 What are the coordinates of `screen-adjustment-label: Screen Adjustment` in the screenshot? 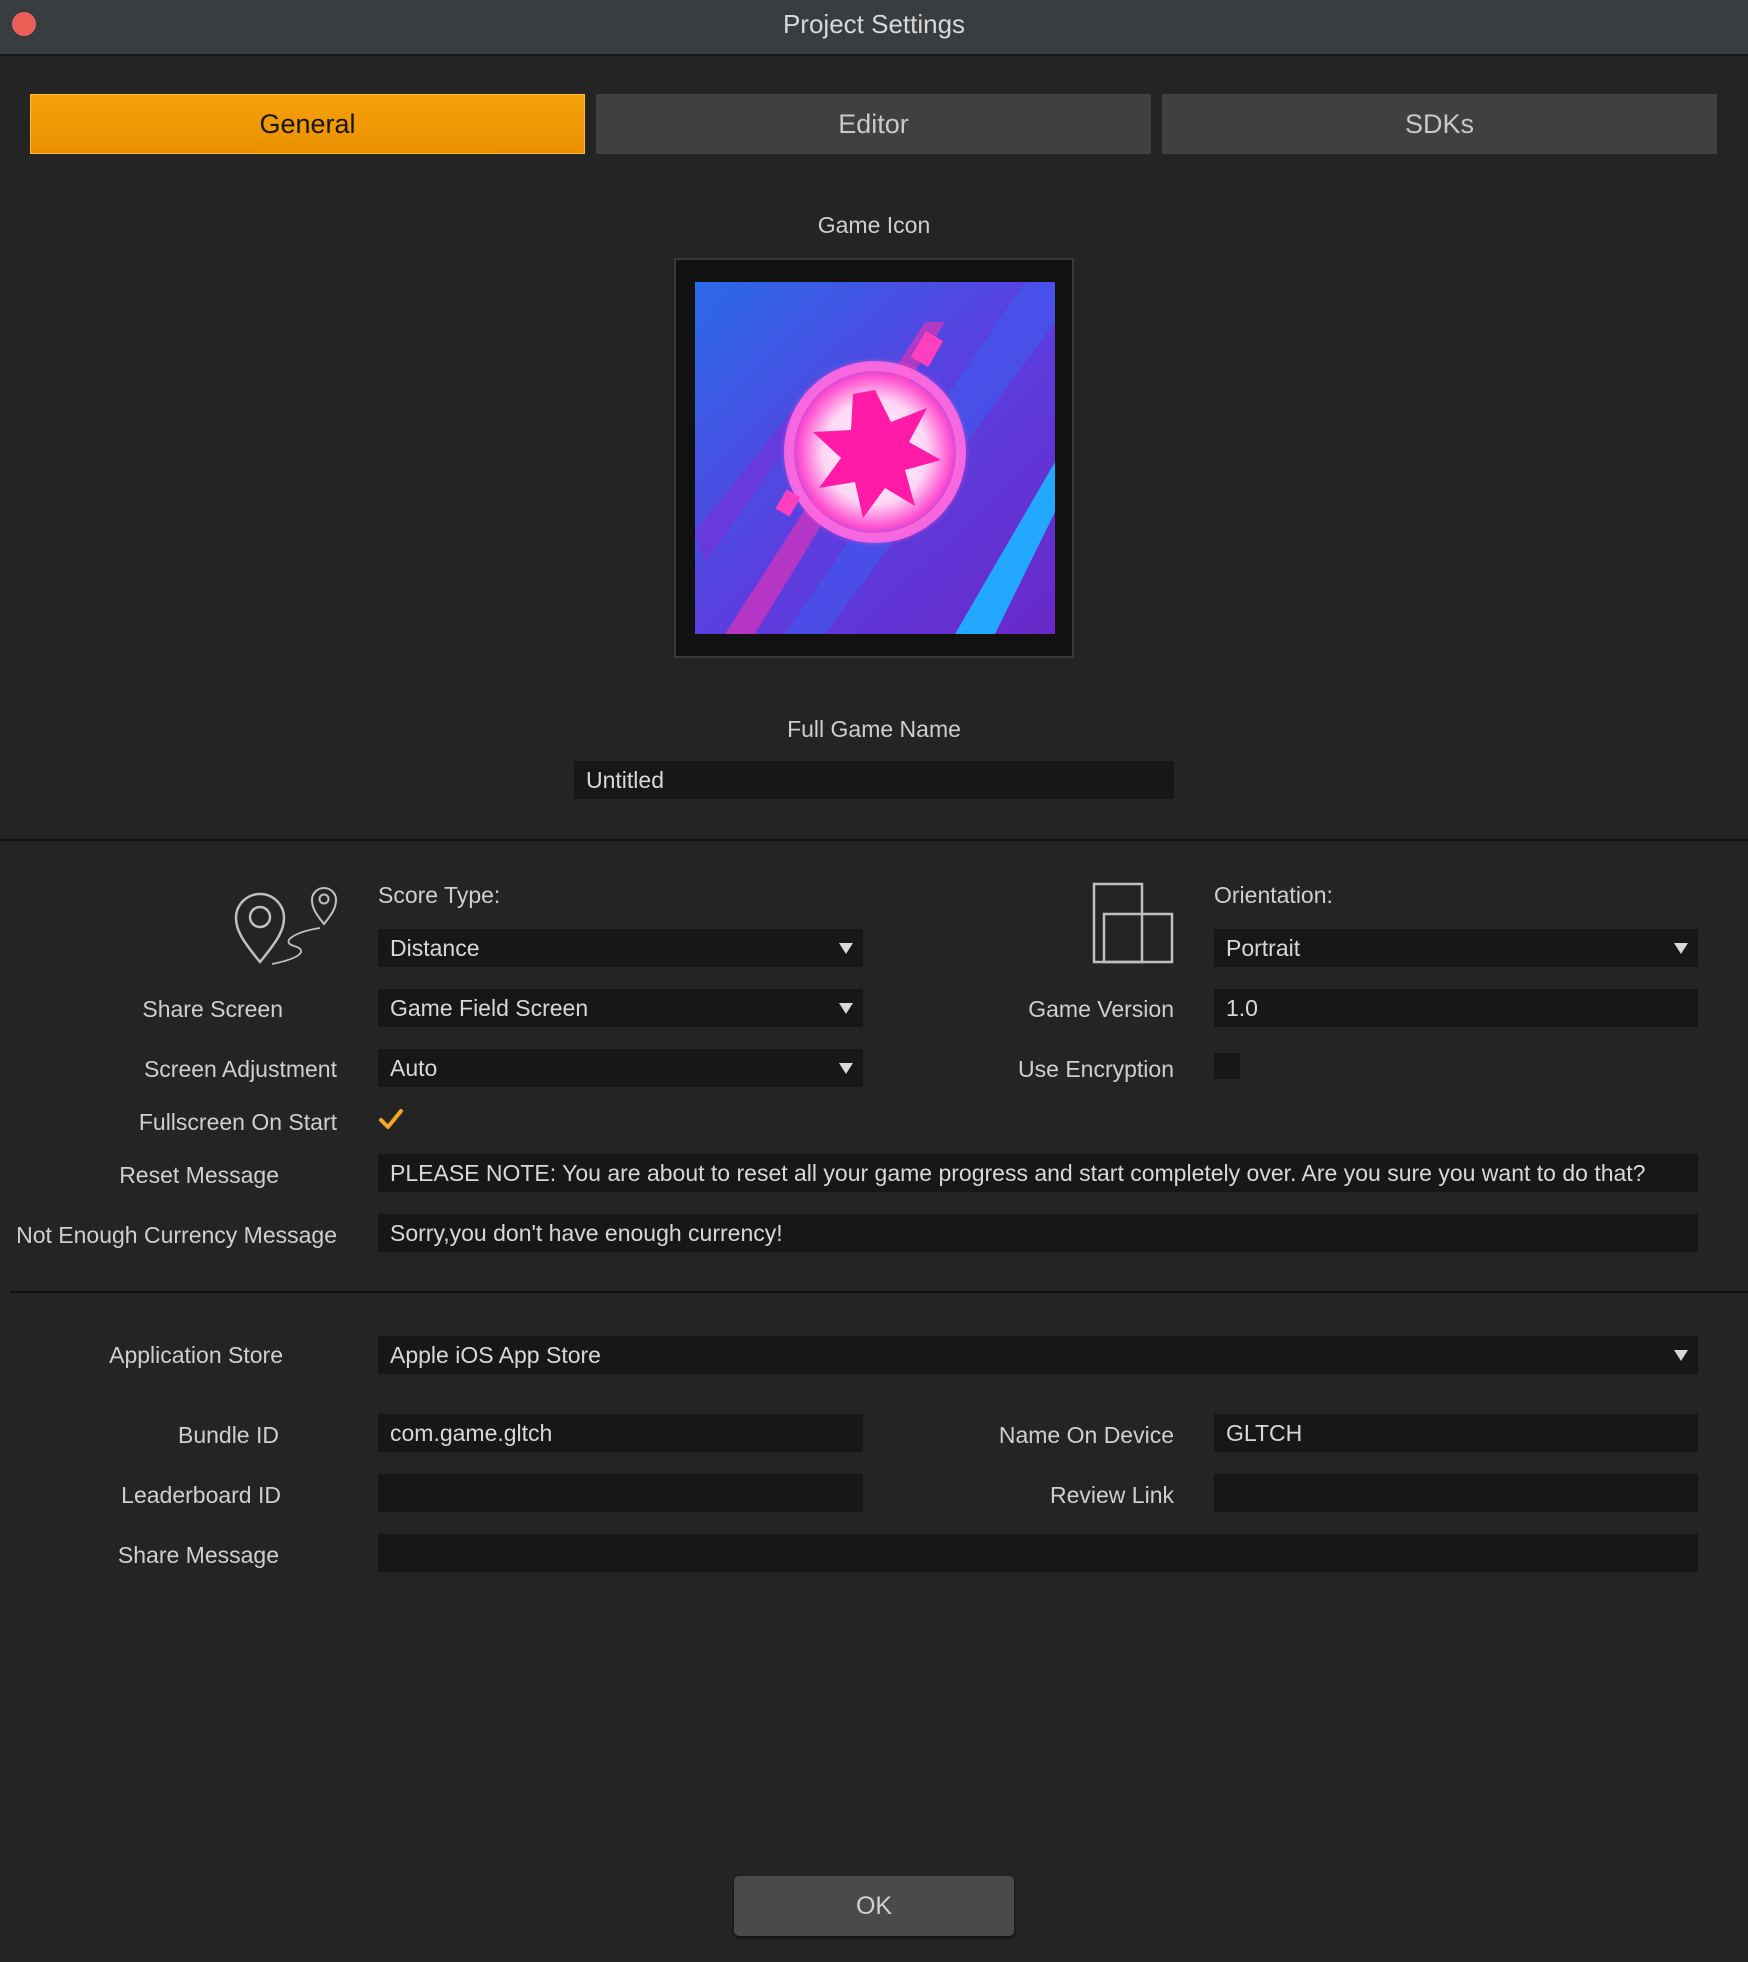 It's located at (240, 1069).